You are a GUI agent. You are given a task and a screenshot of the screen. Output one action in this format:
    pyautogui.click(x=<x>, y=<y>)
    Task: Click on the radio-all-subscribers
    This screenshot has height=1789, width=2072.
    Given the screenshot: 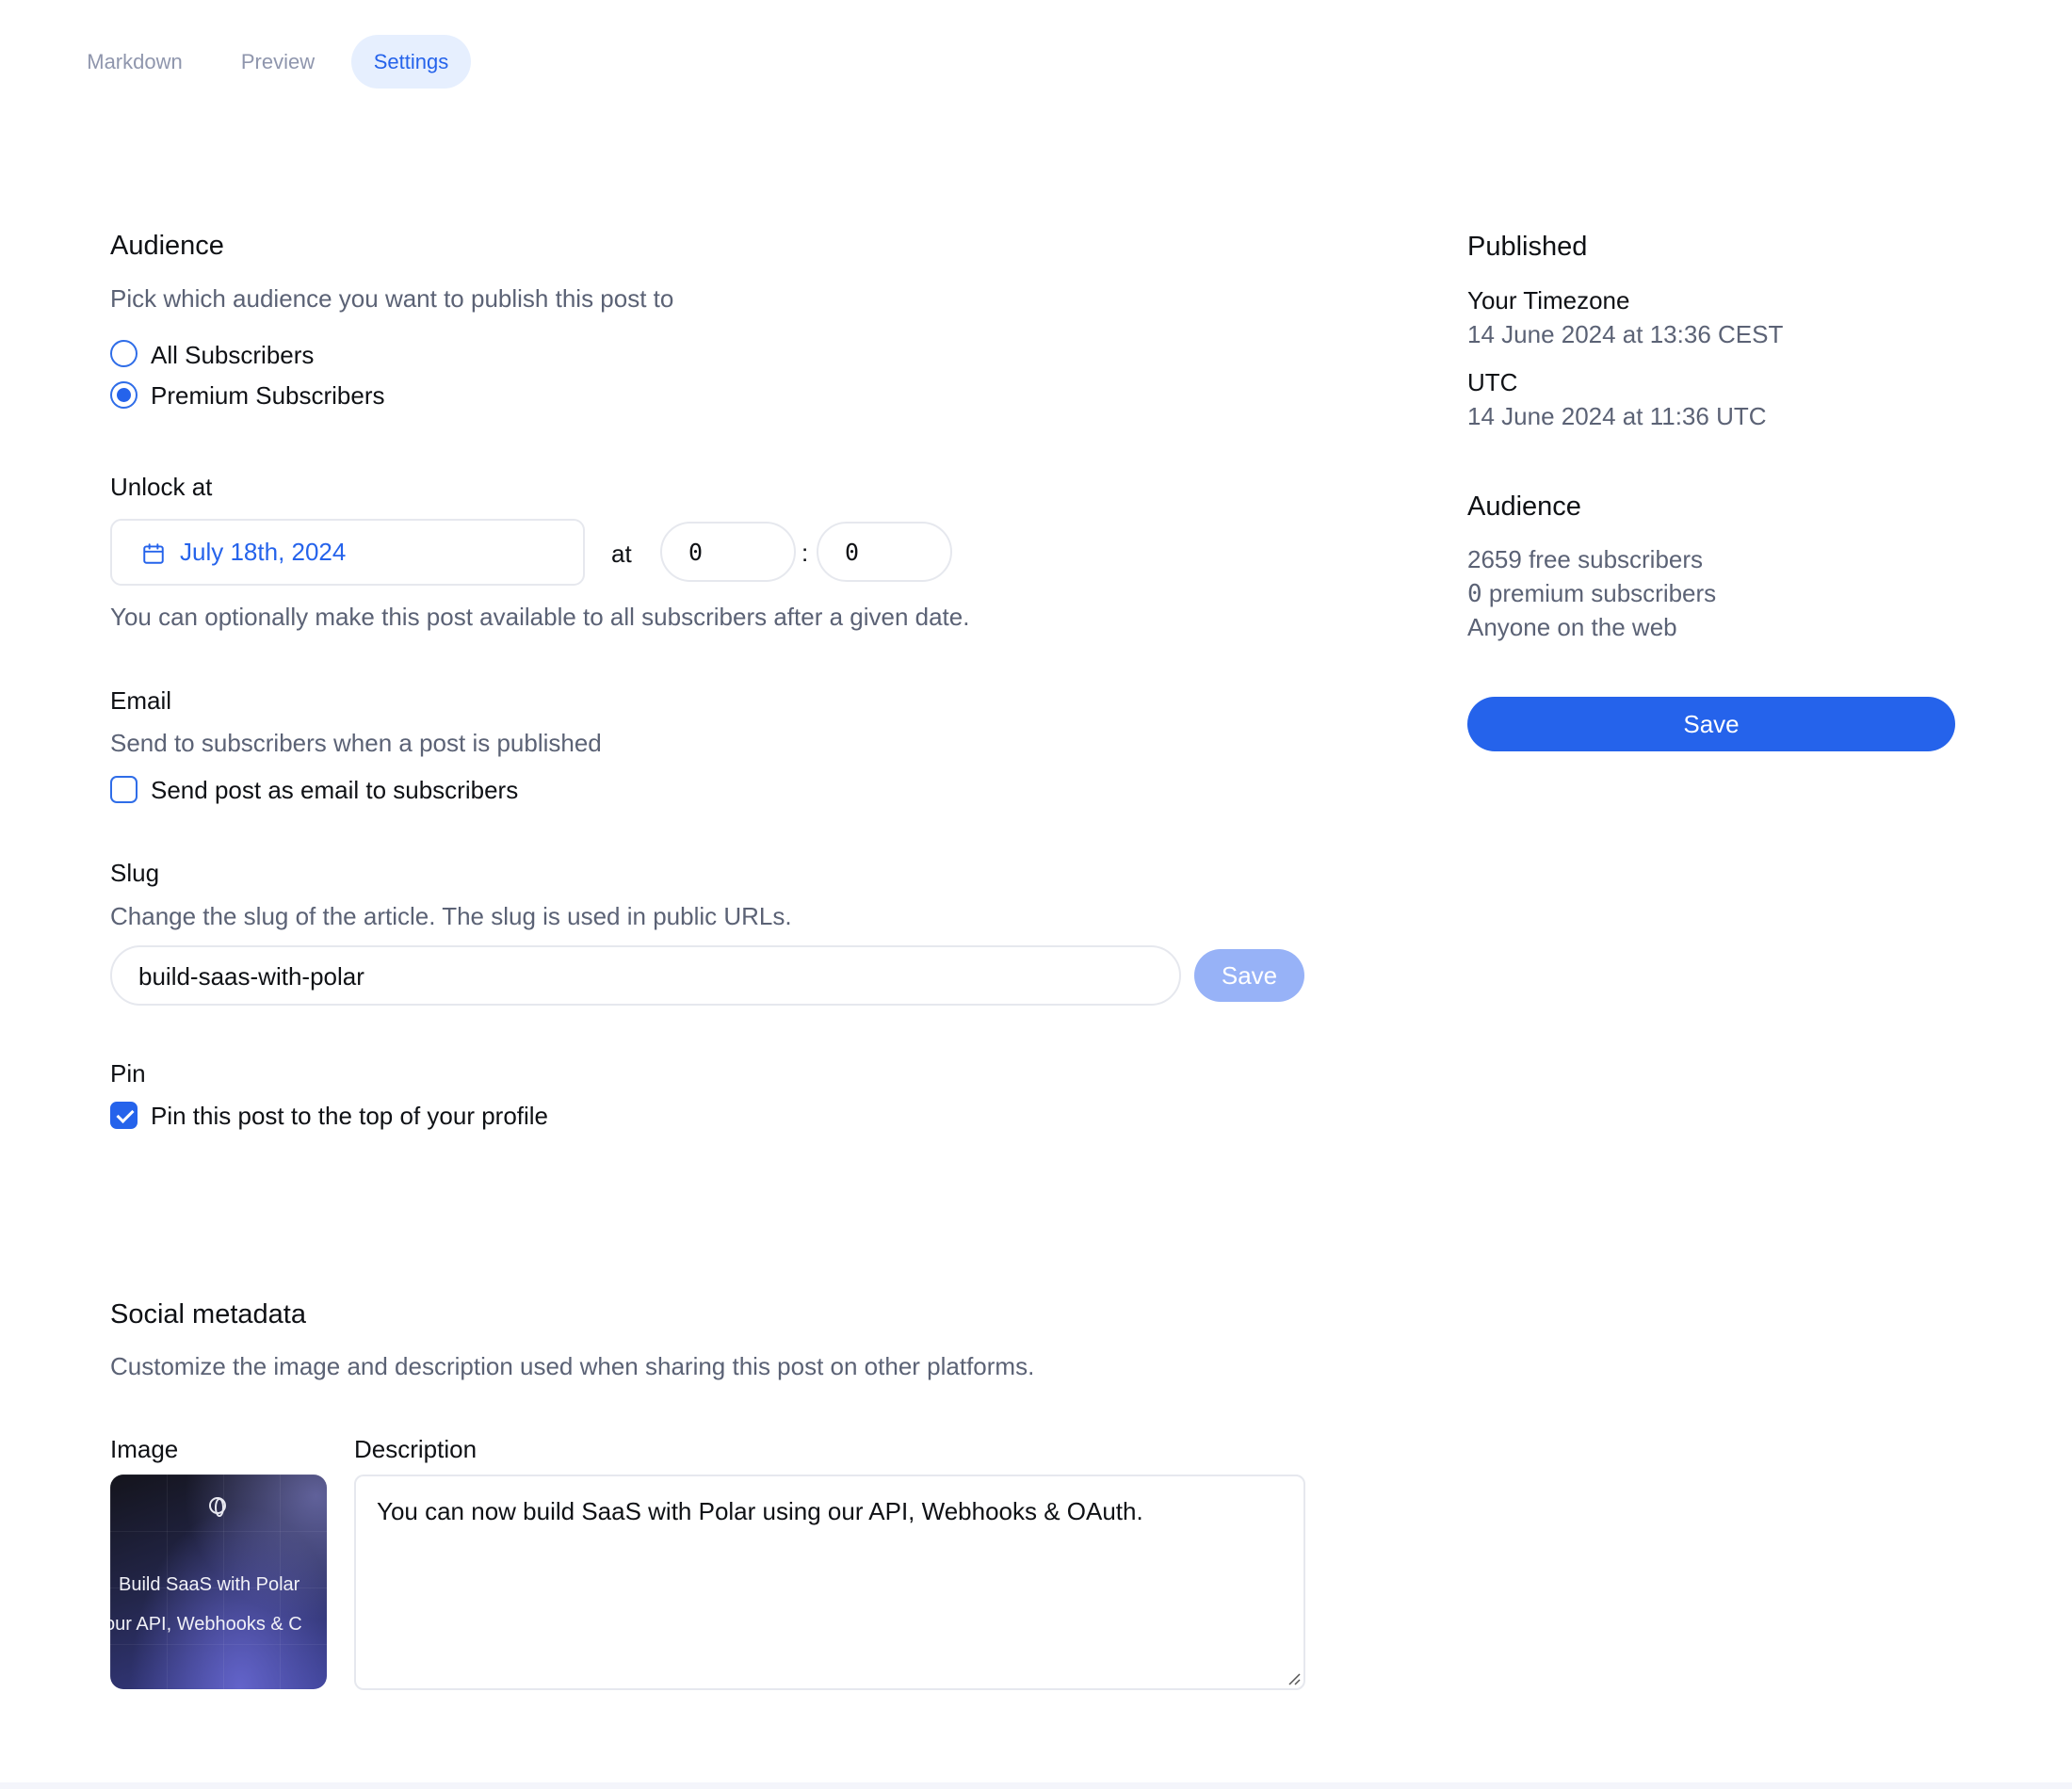 What is the action you would take?
    pyautogui.click(x=124, y=353)
    